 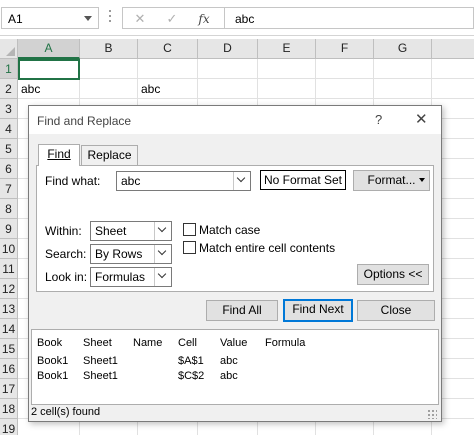 I want to click on tab-find: Find, so click(x=59, y=155).